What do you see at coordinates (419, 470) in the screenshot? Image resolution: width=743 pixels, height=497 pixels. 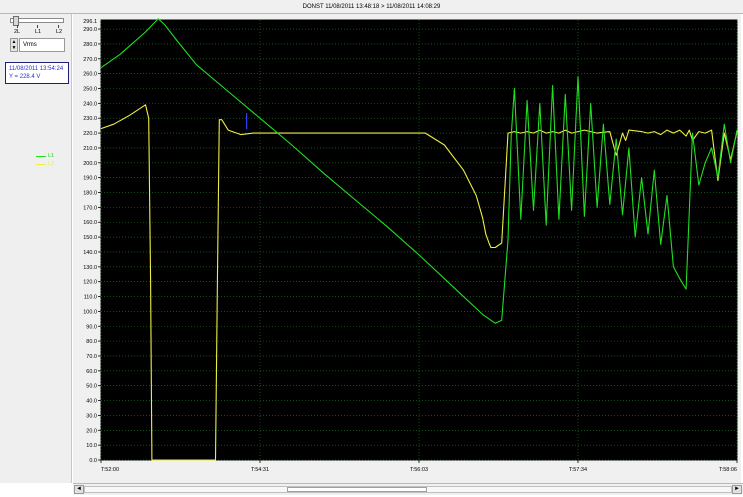 I see `x-tick-label: T:56:03` at bounding box center [419, 470].